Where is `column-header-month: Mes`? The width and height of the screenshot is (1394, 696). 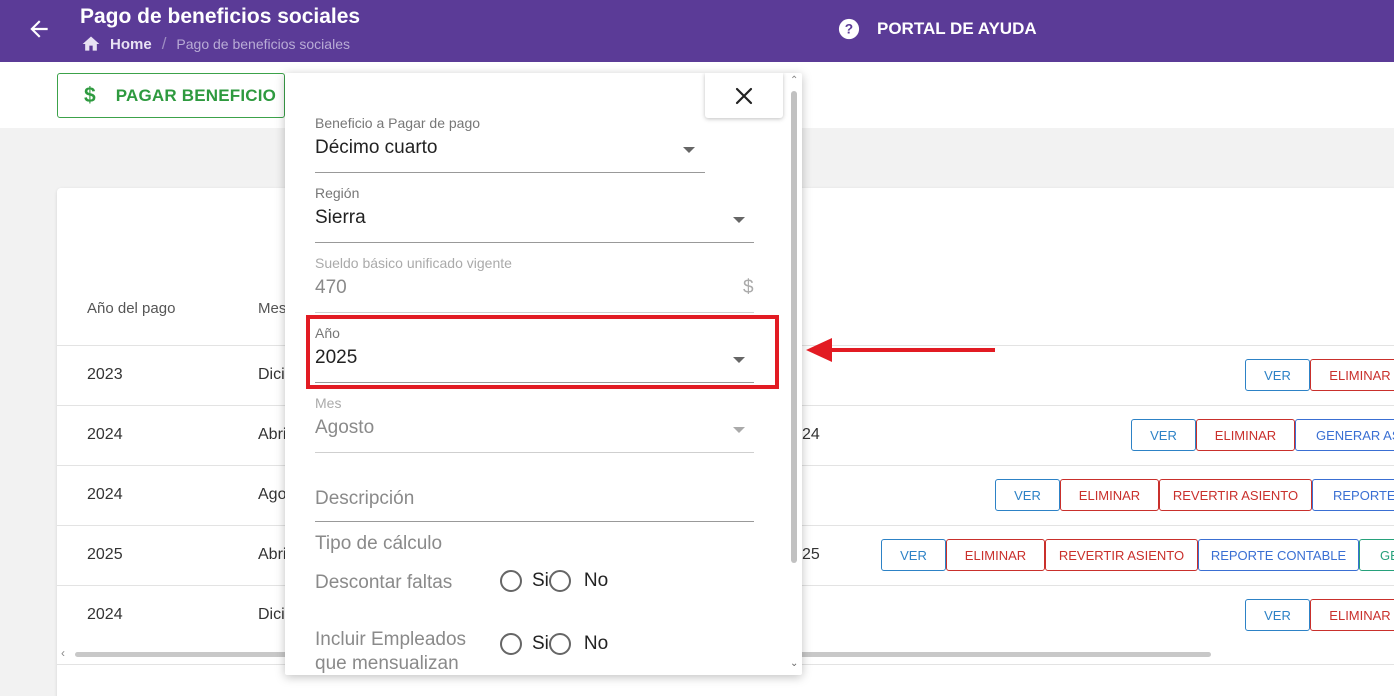
column-header-month: Mes is located at coordinates (272, 308).